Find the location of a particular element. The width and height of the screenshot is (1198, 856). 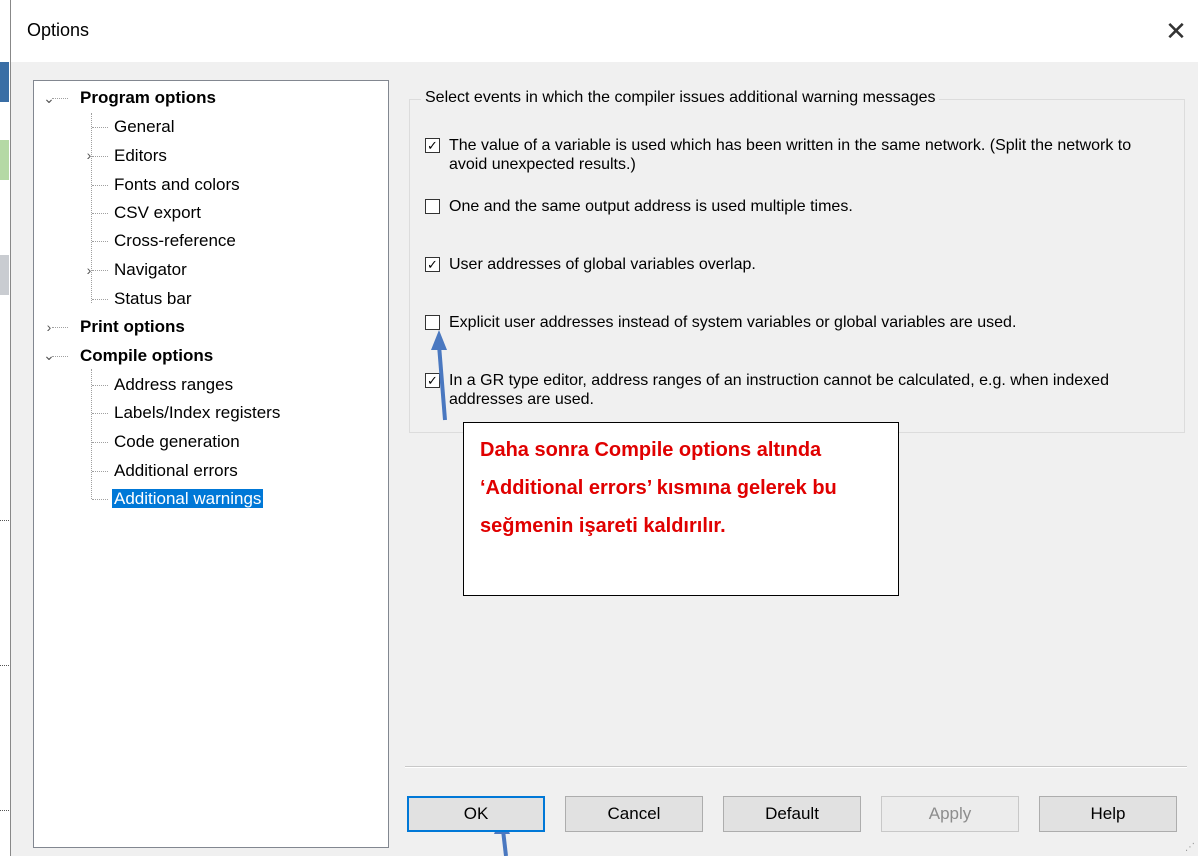

tree-item-general: General is located at coordinates (144, 127).